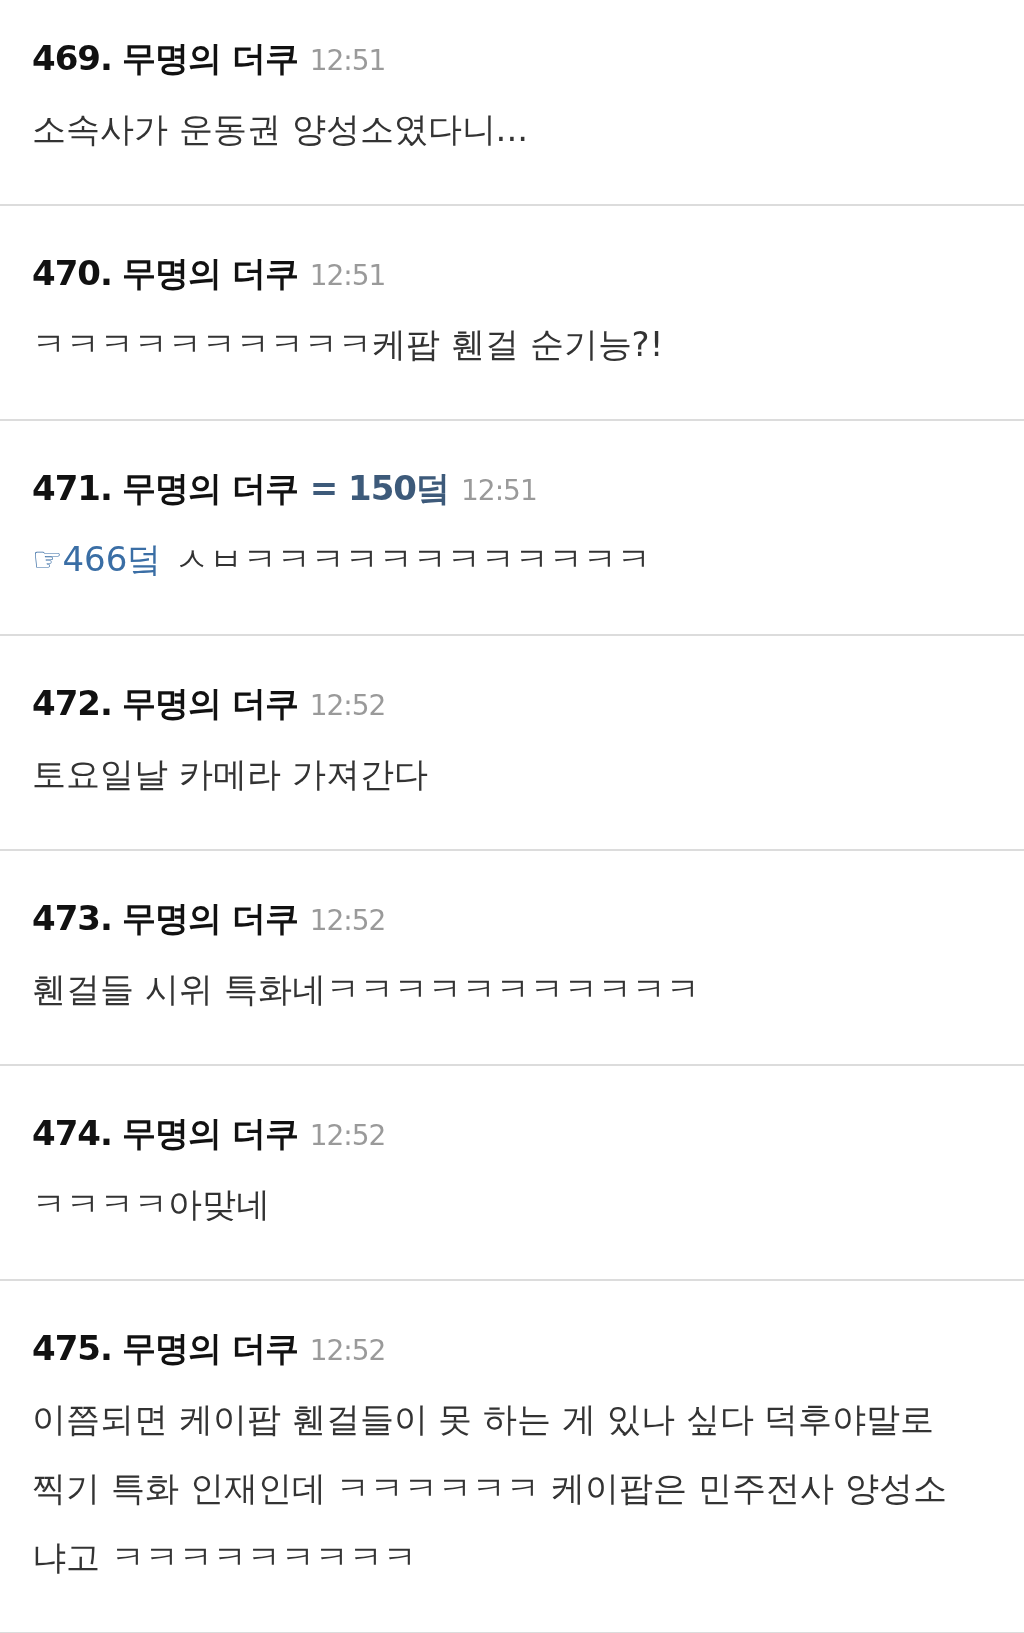 This screenshot has width=1024, height=1633. Describe the element at coordinates (151, 1204) in the screenshot. I see `comment-text: ㅋㅋㅋㅋ아맞네` at that location.